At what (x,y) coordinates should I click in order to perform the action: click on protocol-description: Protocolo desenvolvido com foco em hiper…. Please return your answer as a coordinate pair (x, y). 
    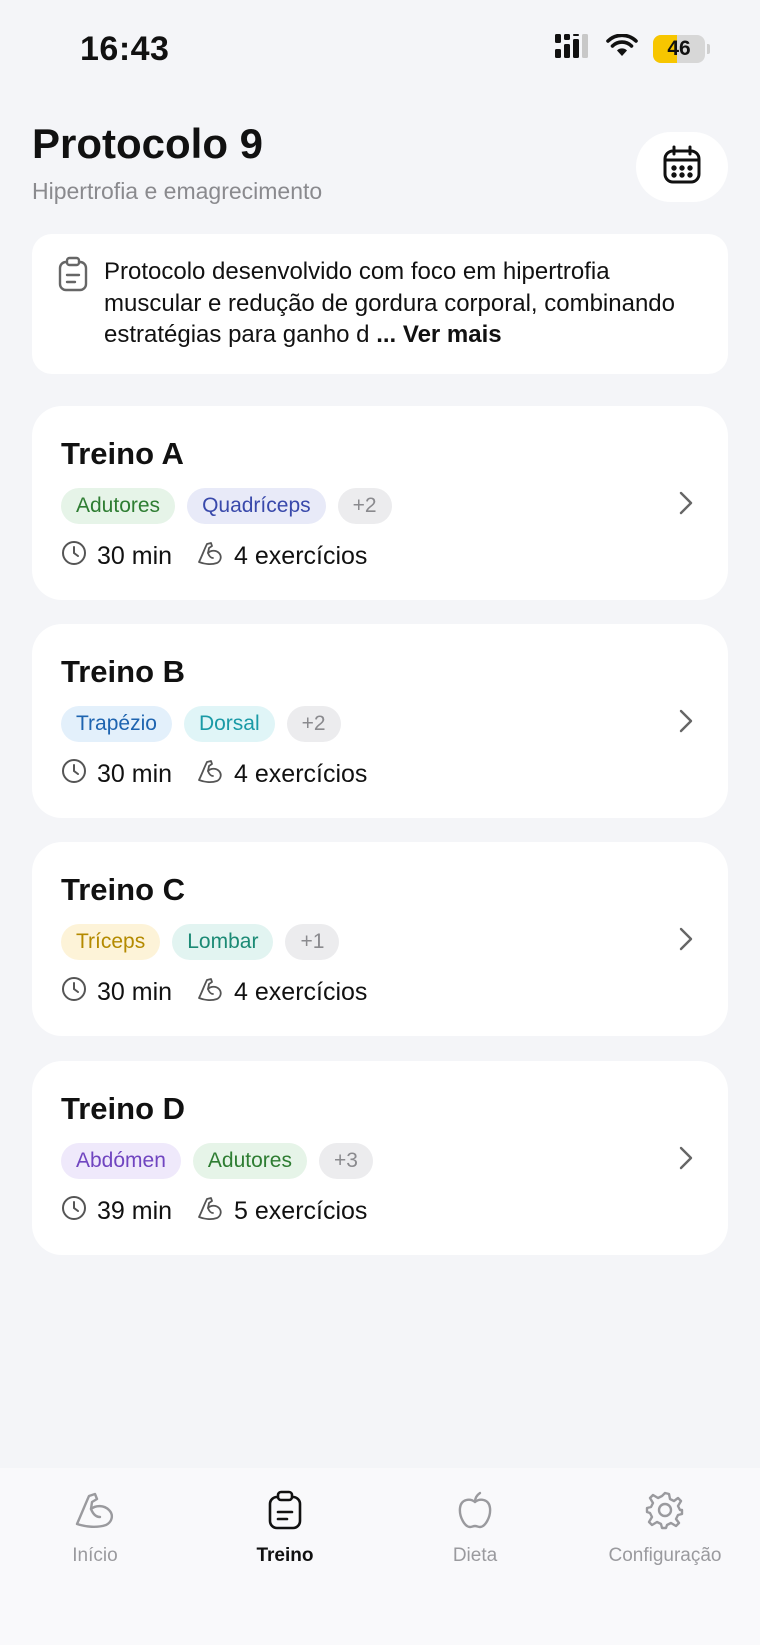
    Looking at the image, I should click on (401, 303).